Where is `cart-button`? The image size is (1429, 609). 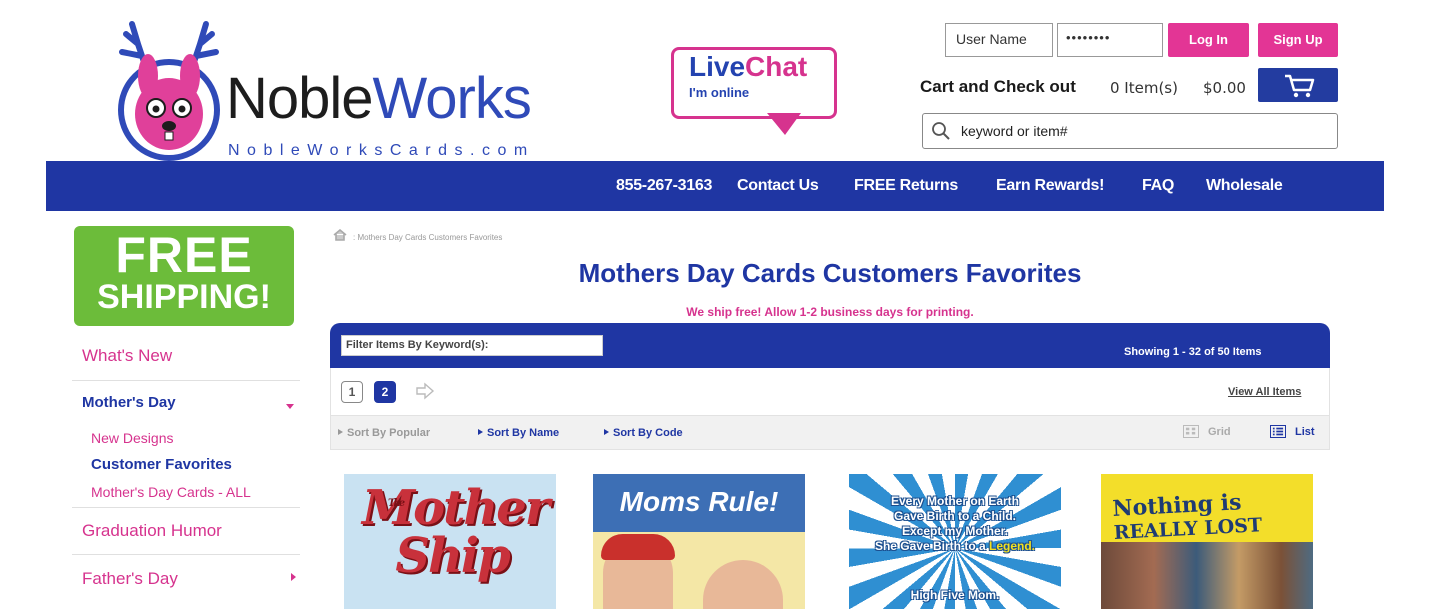
cart-button is located at coordinates (1298, 85).